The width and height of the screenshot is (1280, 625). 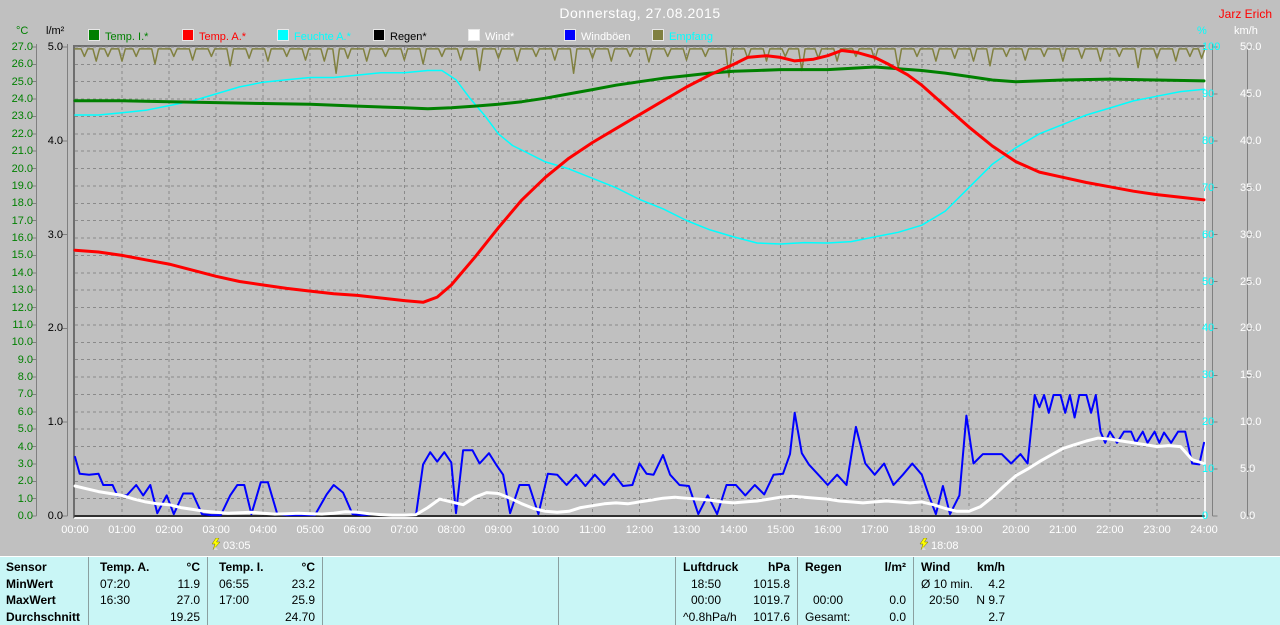 What do you see at coordinates (22, 342) in the screenshot?
I see `tick-label-celsius: 10.0` at bounding box center [22, 342].